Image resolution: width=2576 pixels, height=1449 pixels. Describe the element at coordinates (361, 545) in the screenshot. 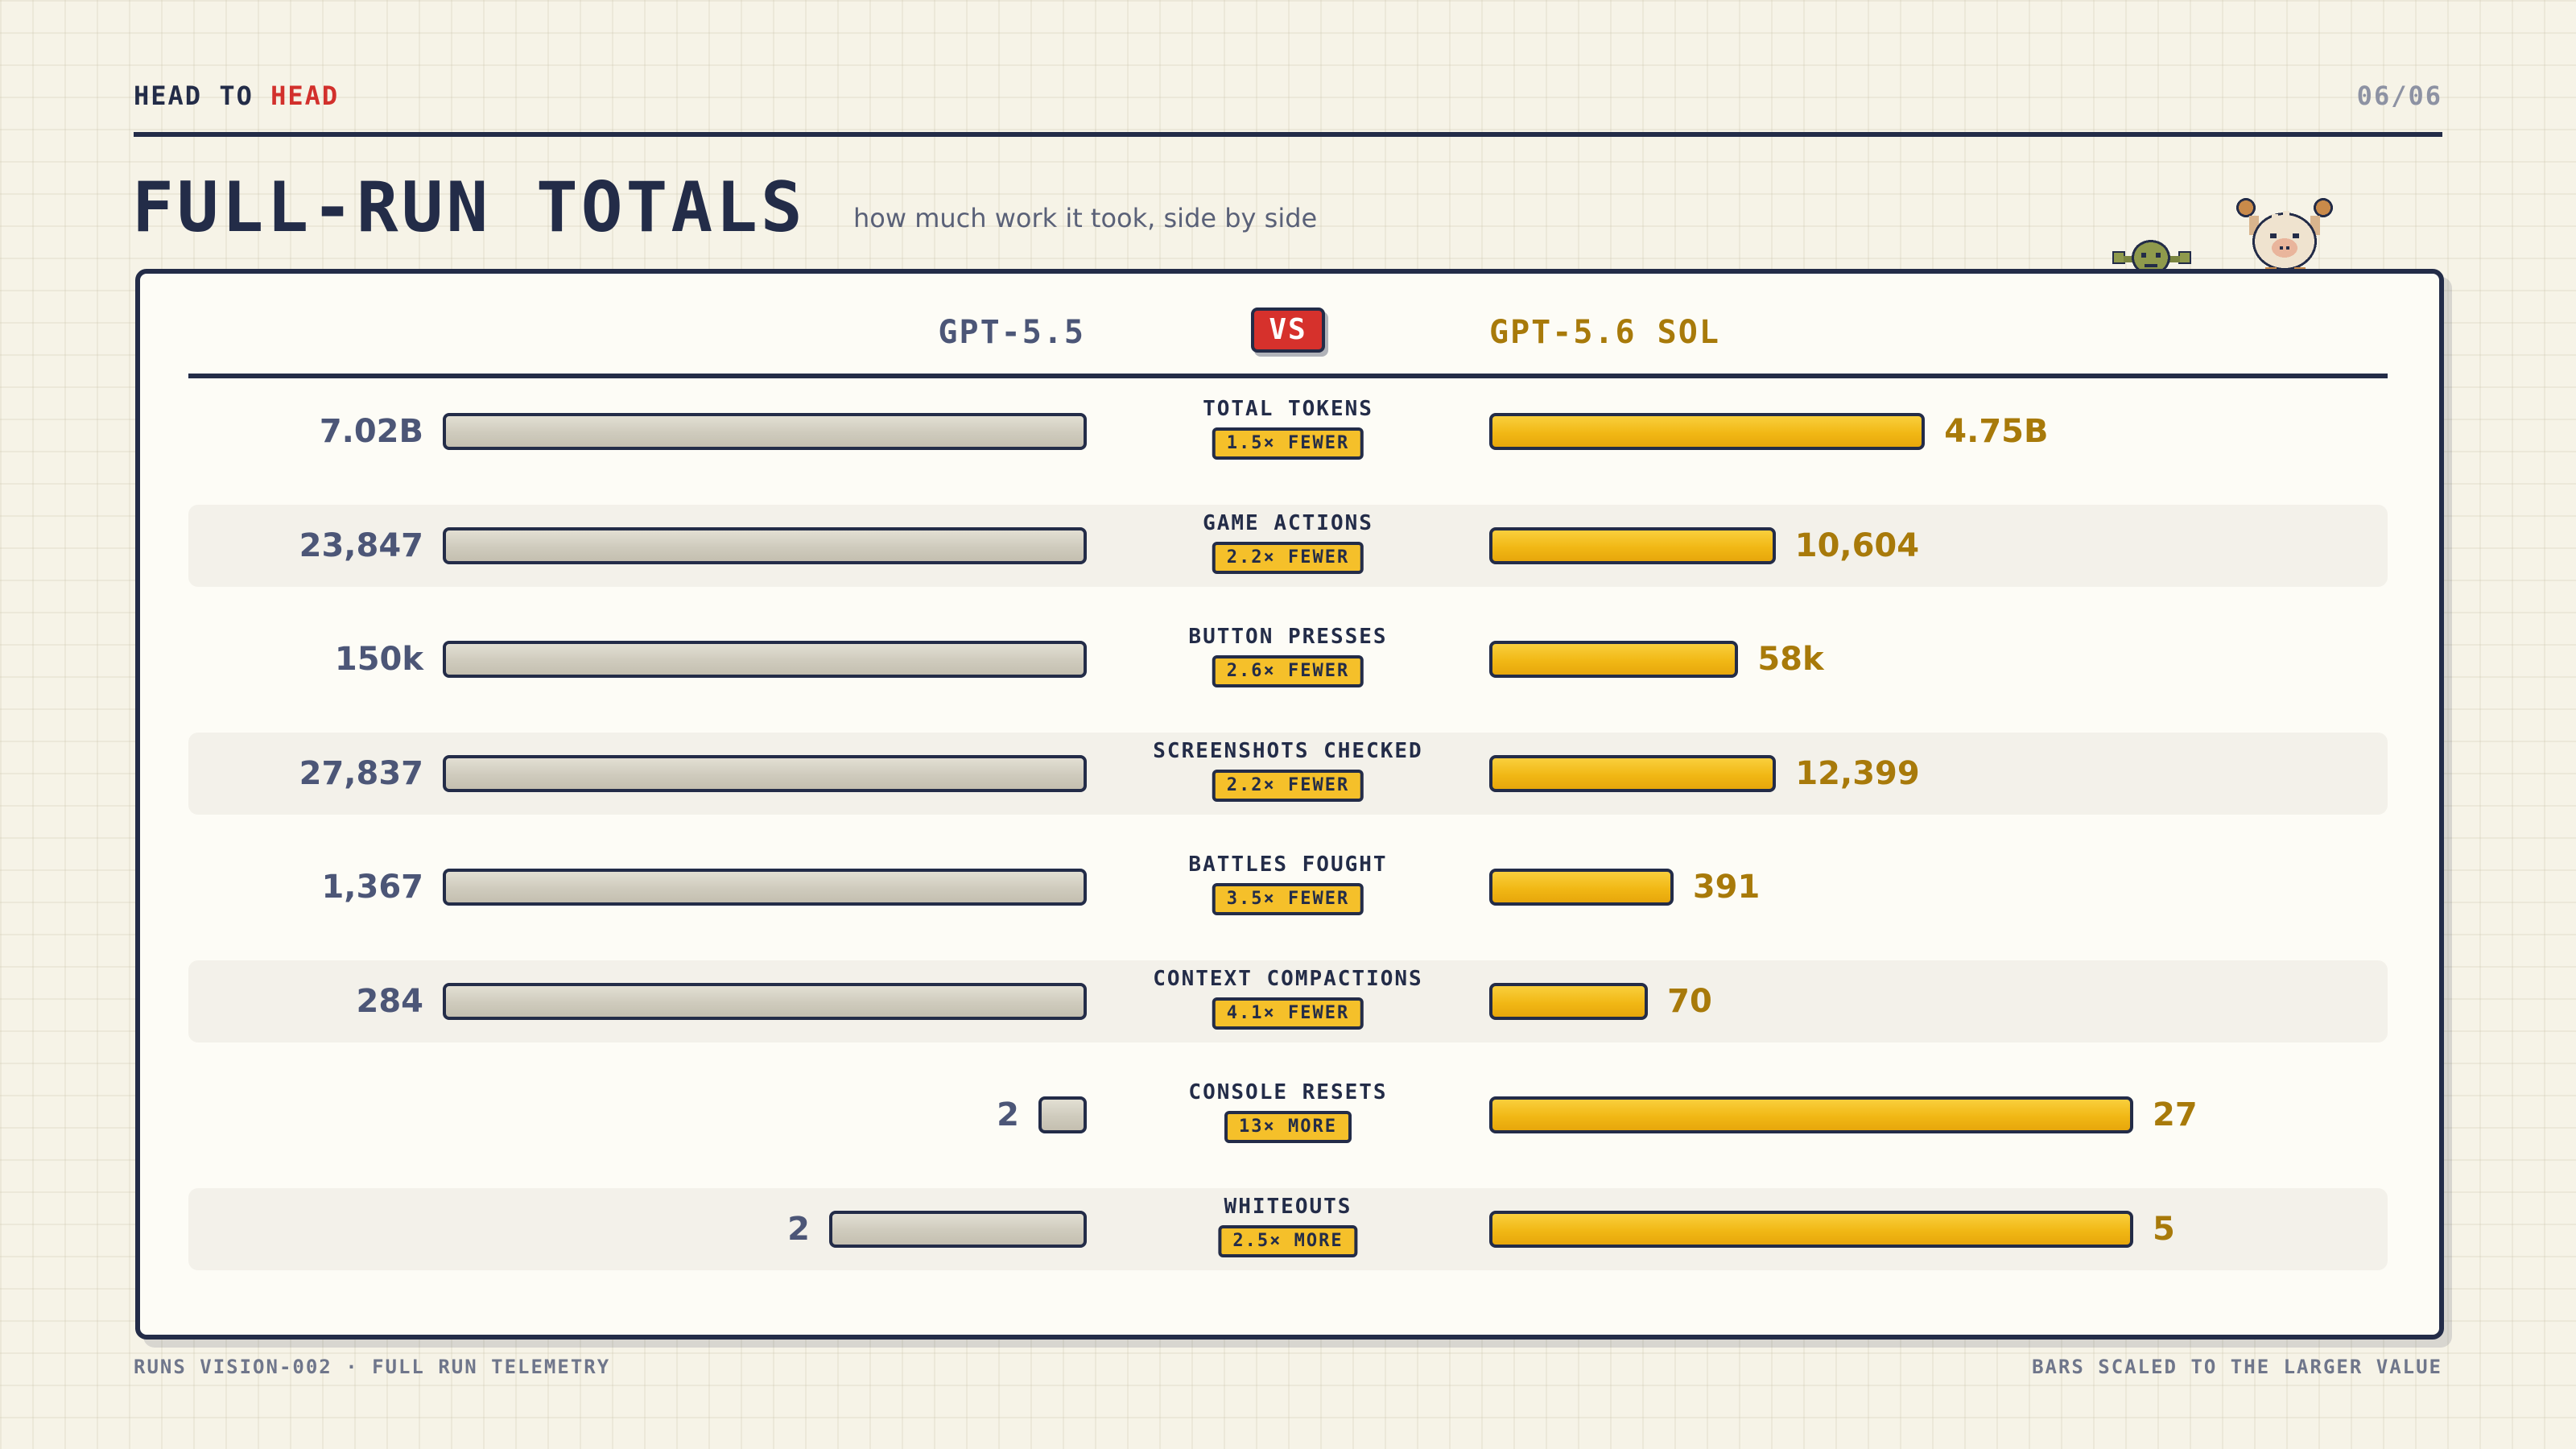

I see `value-left: 23,847` at that location.